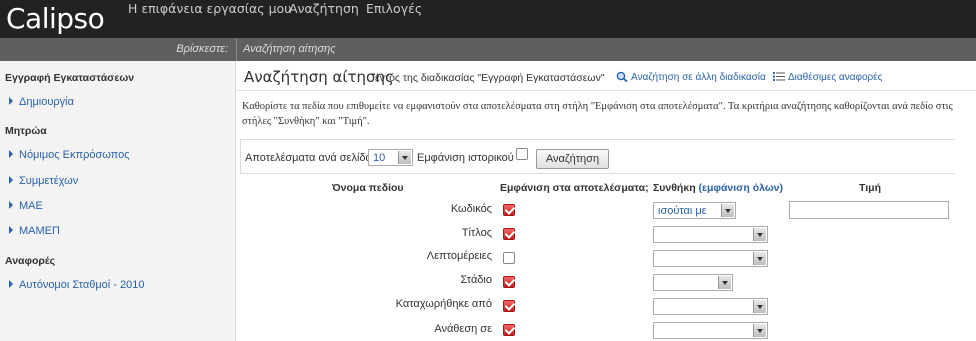 The height and width of the screenshot is (341, 976). Describe the element at coordinates (835, 78) in the screenshot. I see `available-reports-label: Διαθέσιμες αναφορές` at that location.